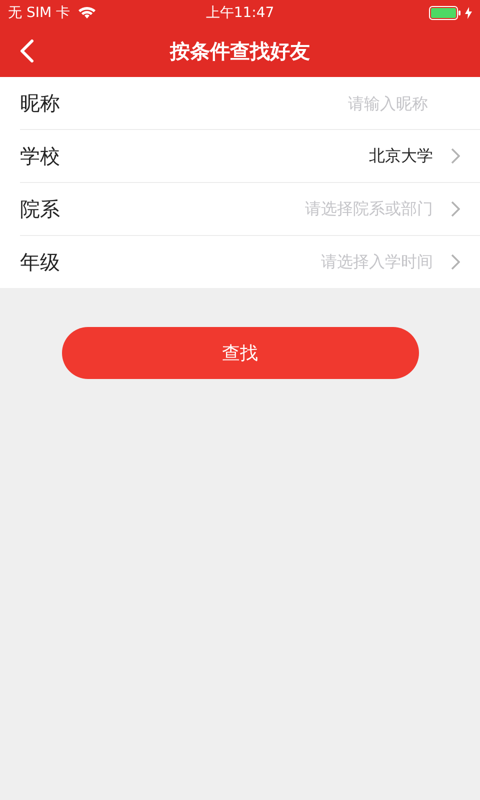 This screenshot has width=480, height=800. What do you see at coordinates (39, 13) in the screenshot?
I see `carrier-label: 无 SIM 卡` at bounding box center [39, 13].